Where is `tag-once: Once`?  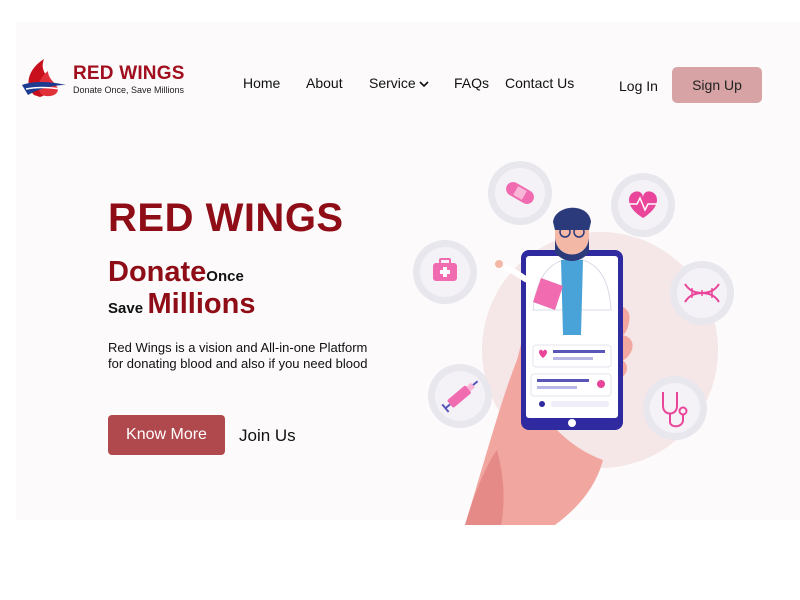 tag-once: Once is located at coordinates (225, 276).